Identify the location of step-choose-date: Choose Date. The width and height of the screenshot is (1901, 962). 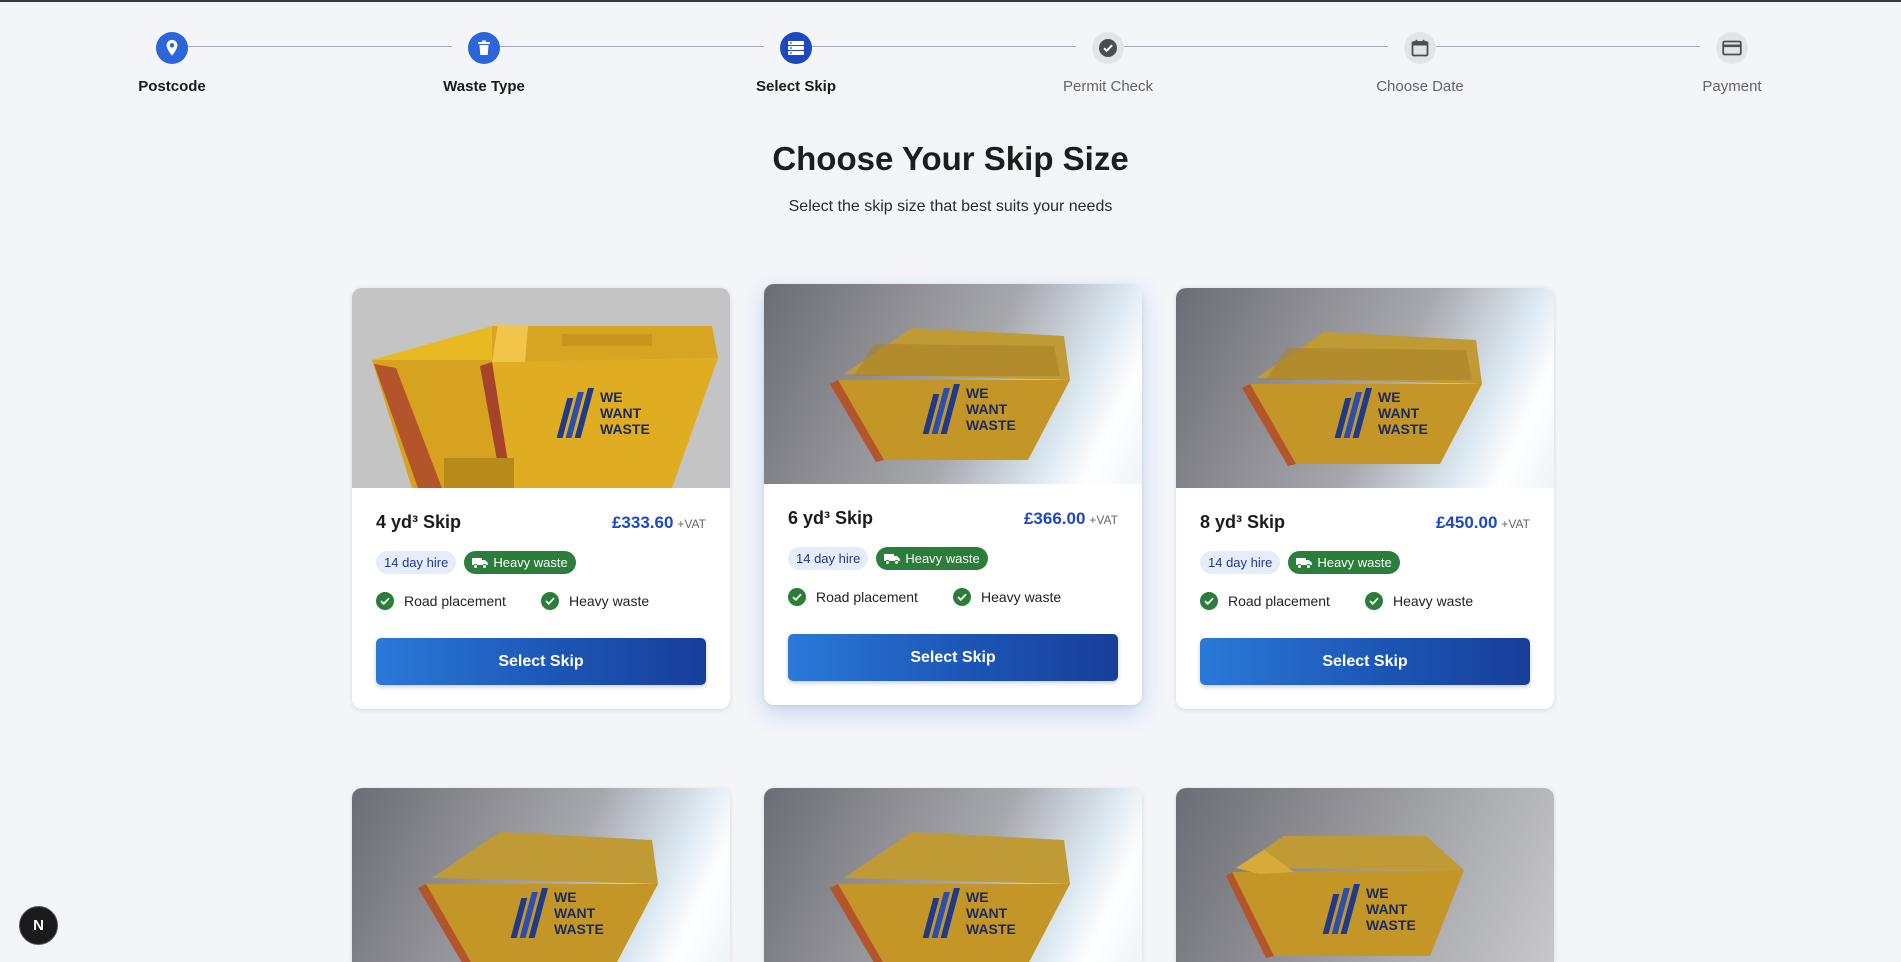
(1420, 63).